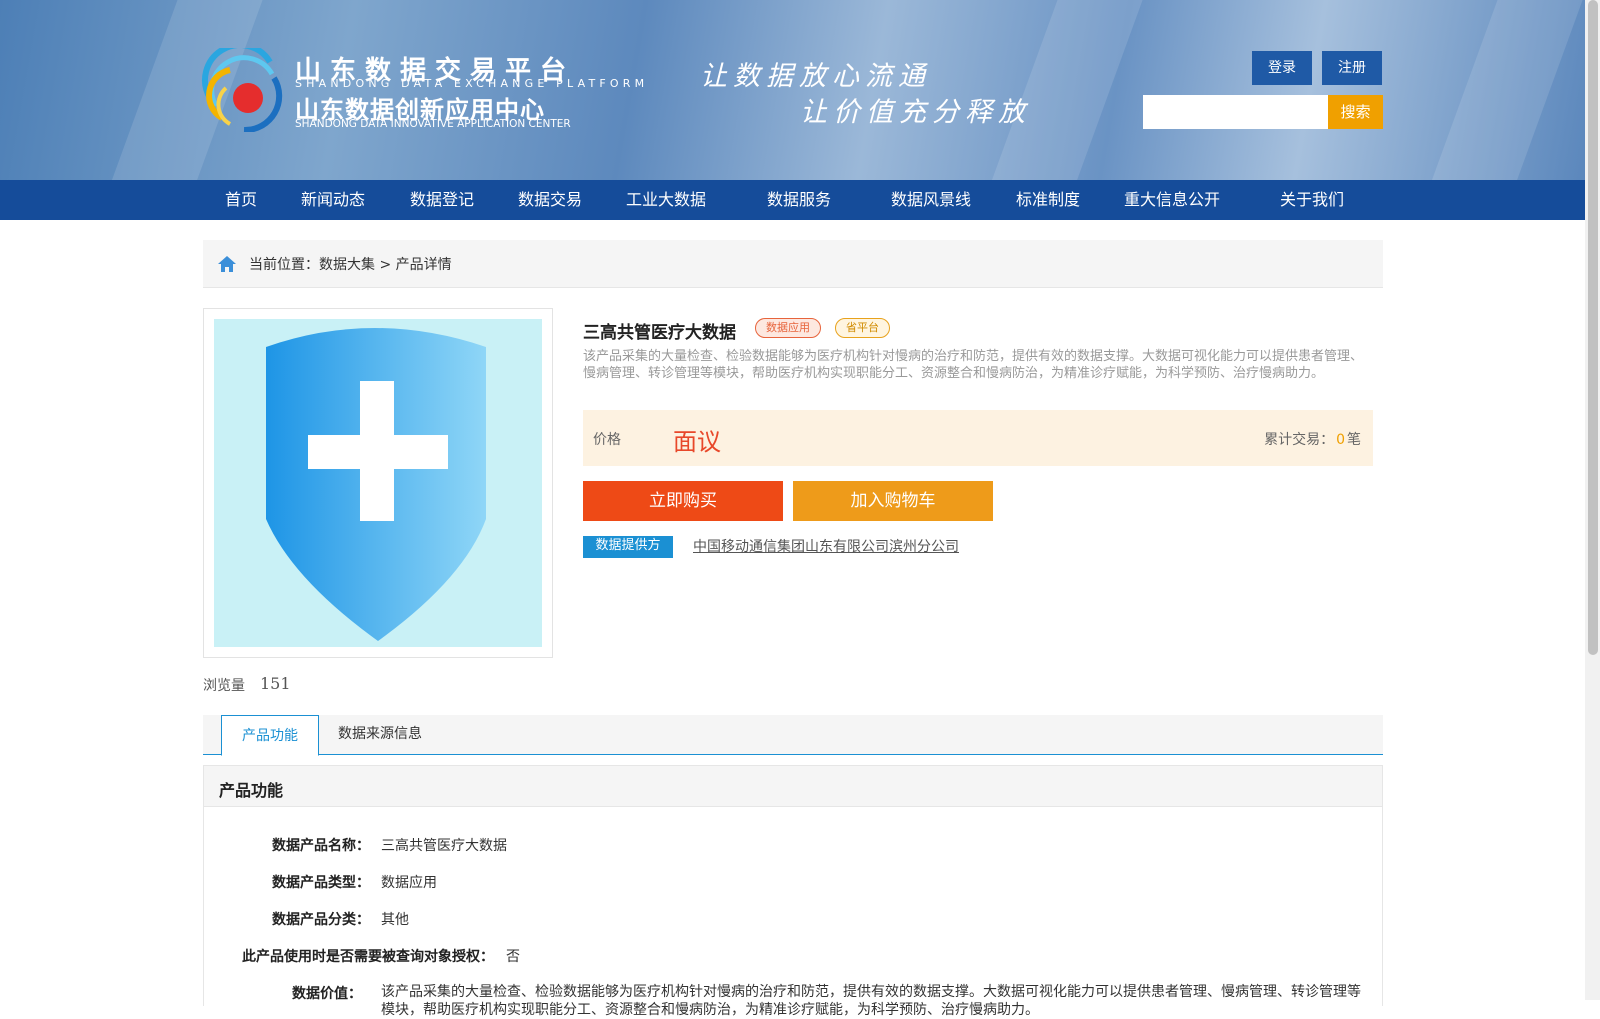 This screenshot has height=1019, width=1600. I want to click on function-panel-title: 产品功能, so click(251, 790).